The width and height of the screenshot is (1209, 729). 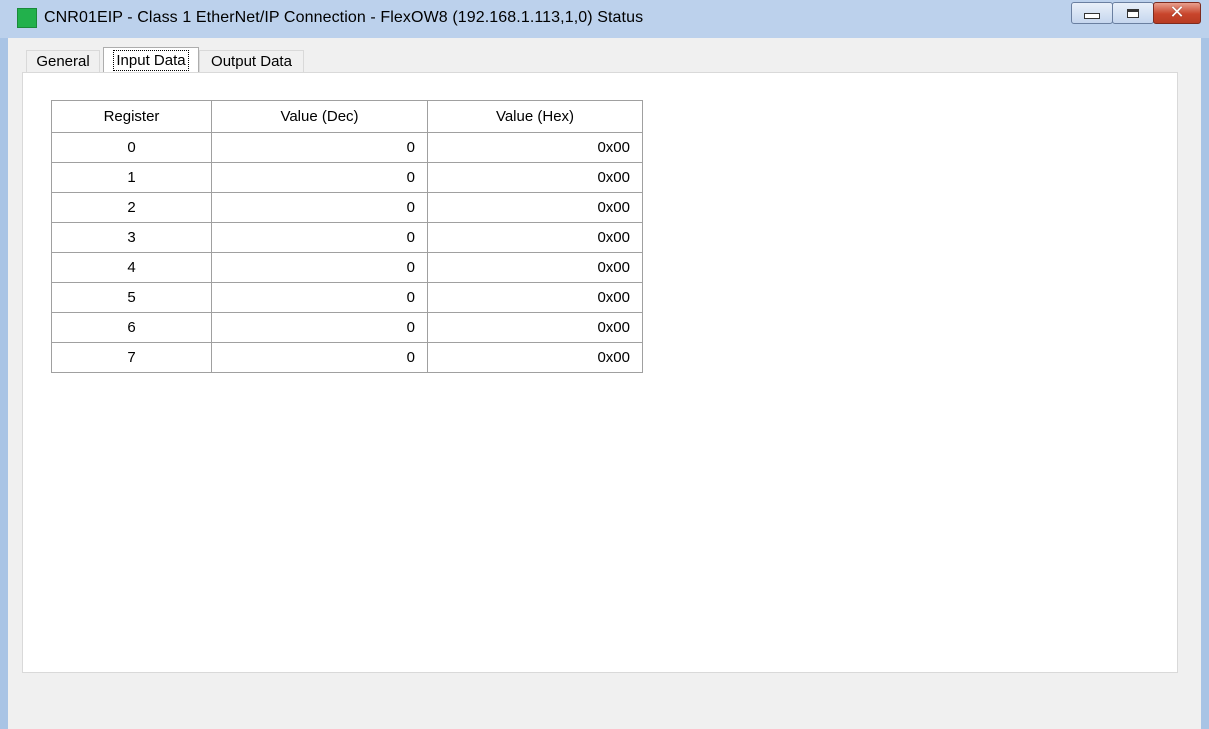 What do you see at coordinates (131, 177) in the screenshot?
I see `register-cell: 1` at bounding box center [131, 177].